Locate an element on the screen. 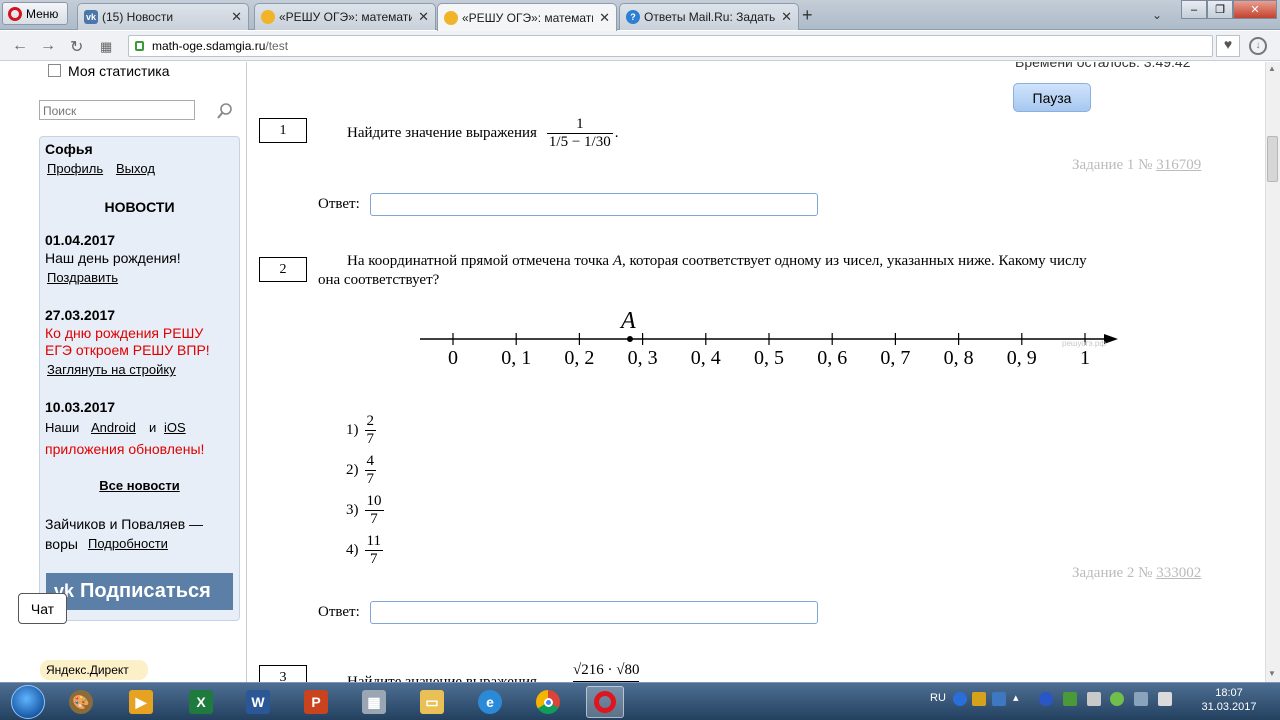  question-text: Найдите значение выражения is located at coordinates (442, 678).